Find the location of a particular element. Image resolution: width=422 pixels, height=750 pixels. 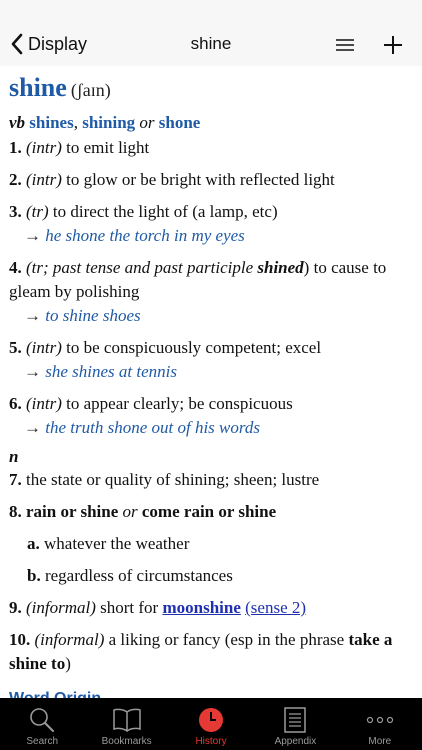

tab-bar: Search Bookmarks History Appendix More is located at coordinates (211, 724).